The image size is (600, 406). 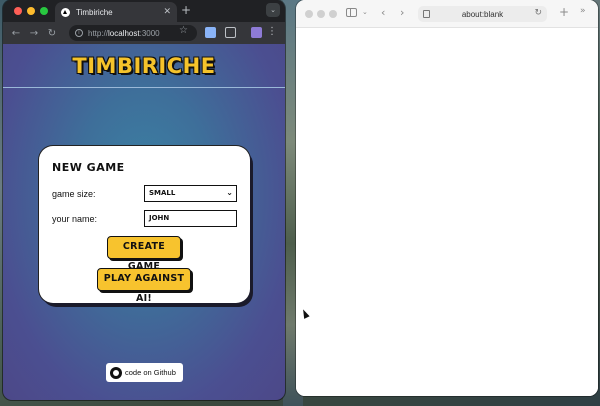 I want to click on page-icon, so click(x=426, y=14).